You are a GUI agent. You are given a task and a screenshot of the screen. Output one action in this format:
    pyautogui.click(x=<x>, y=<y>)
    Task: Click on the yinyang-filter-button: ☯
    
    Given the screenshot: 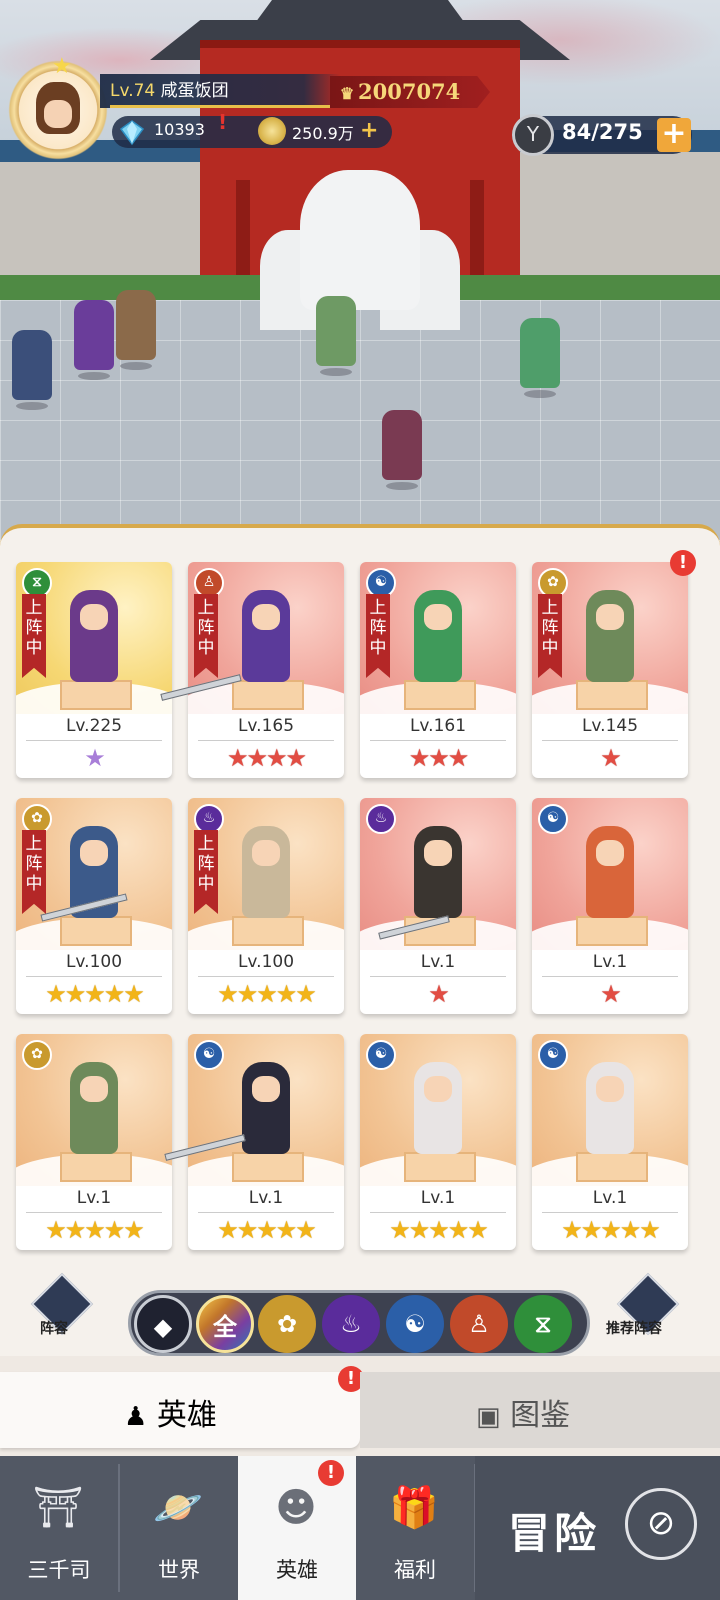 What is the action you would take?
    pyautogui.click(x=415, y=1324)
    